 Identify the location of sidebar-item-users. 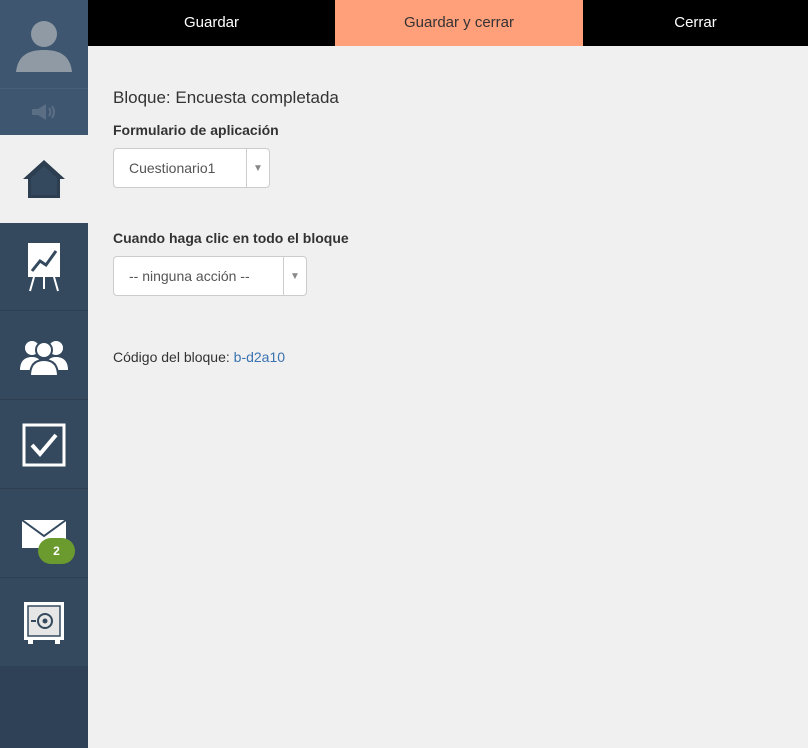
(44, 356).